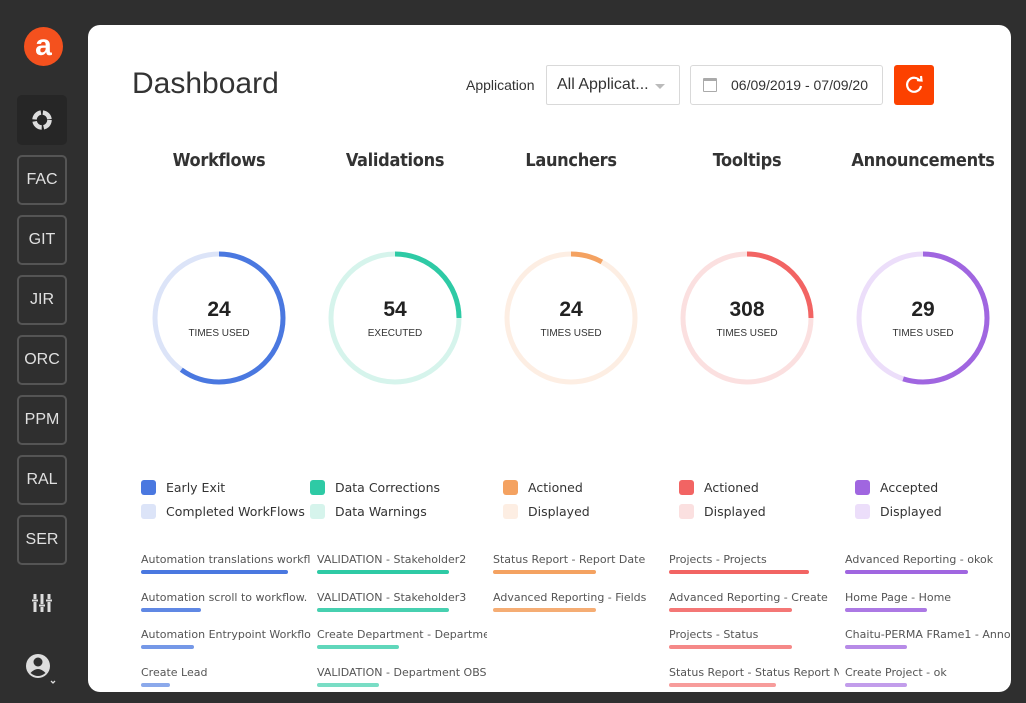 This screenshot has width=1026, height=703. I want to click on legend-item: Data Warnings, so click(398, 516).